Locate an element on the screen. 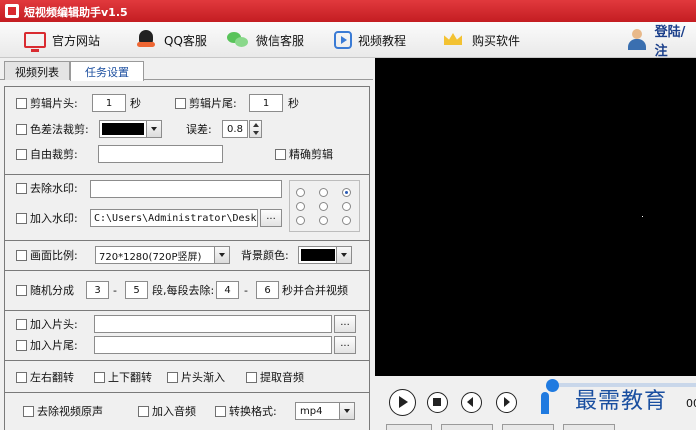 Image resolution: width=696 pixels, height=430 pixels. video-tutorial-button: 视频教程 is located at coordinates (370, 40).